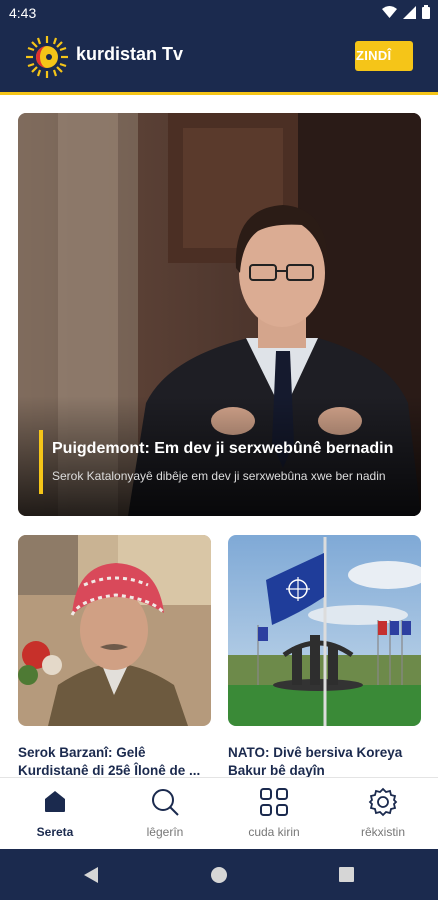 Image resolution: width=438 pixels, height=900 pixels. What do you see at coordinates (91, 875) in the screenshot?
I see `back-icon` at bounding box center [91, 875].